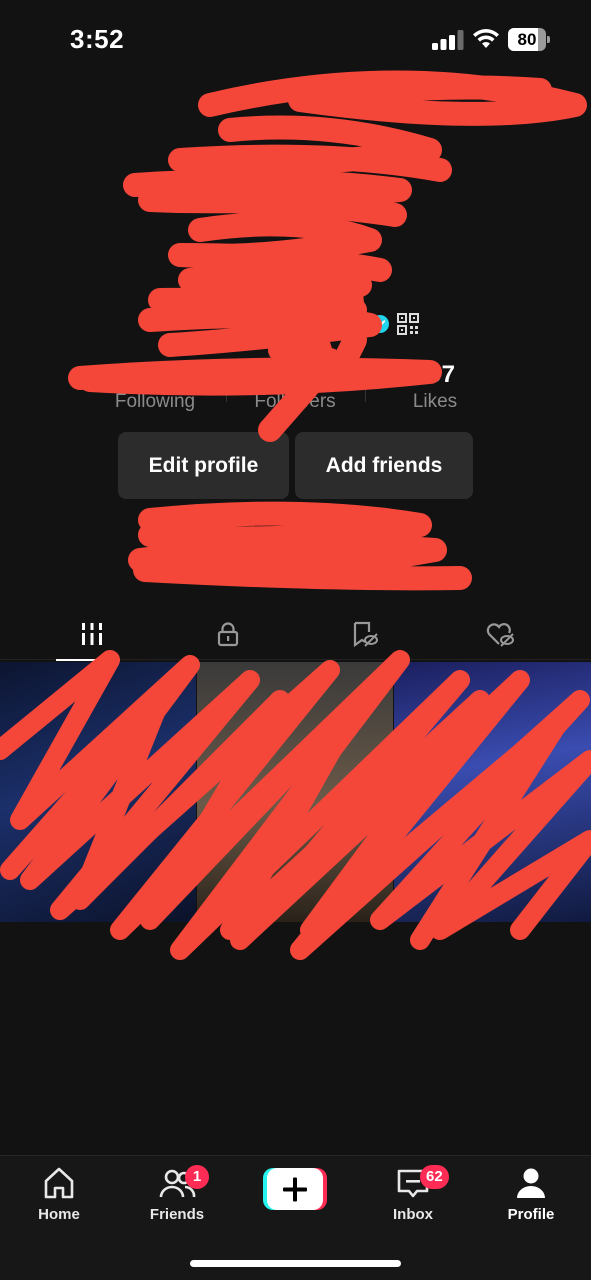 The width and height of the screenshot is (591, 1280). What do you see at coordinates (413, 1193) in the screenshot?
I see `nav-inbox: Inbox 62` at bounding box center [413, 1193].